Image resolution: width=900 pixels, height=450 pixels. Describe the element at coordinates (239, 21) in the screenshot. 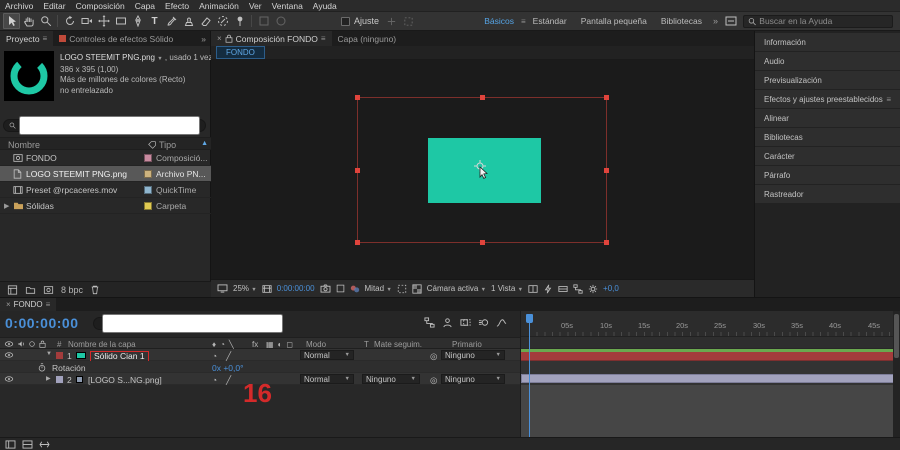

I see `puppet-pin-tool-icon` at that location.